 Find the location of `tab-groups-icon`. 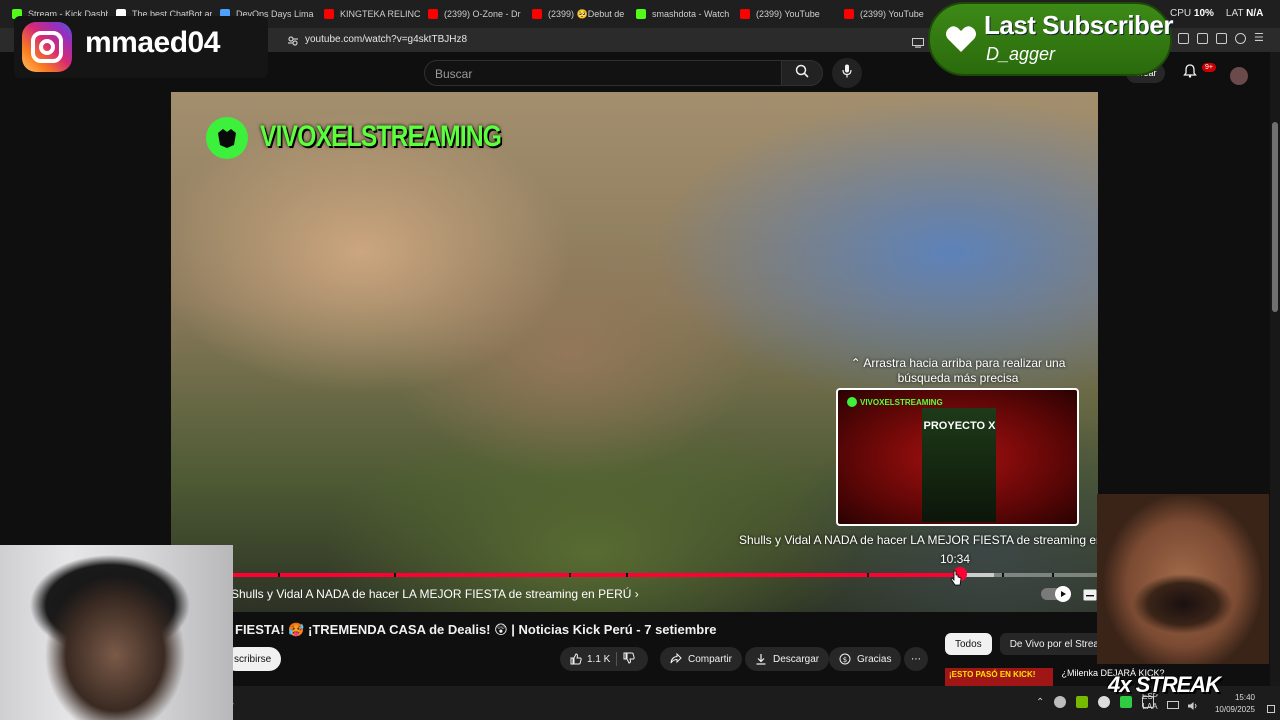

tab-groups-icon is located at coordinates (1202, 38).